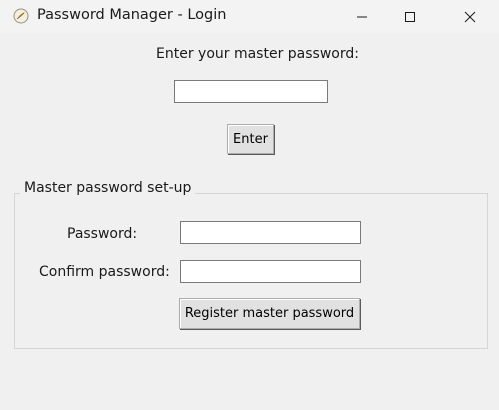 Image resolution: width=499 pixels, height=410 pixels. What do you see at coordinates (249, 16) in the screenshot?
I see `title-bar: Password Manager - Login` at bounding box center [249, 16].